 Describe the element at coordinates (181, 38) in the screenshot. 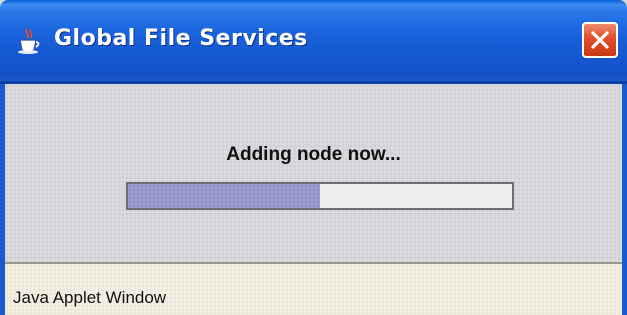

I see `window-title: Global File Services` at that location.